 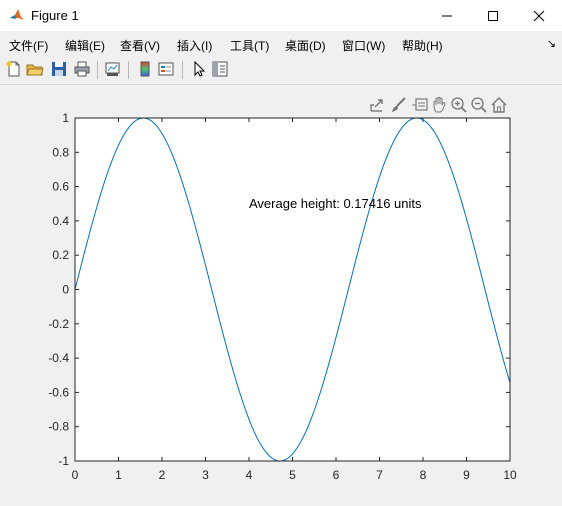 I want to click on menu-file: 文件(F), so click(x=28, y=45).